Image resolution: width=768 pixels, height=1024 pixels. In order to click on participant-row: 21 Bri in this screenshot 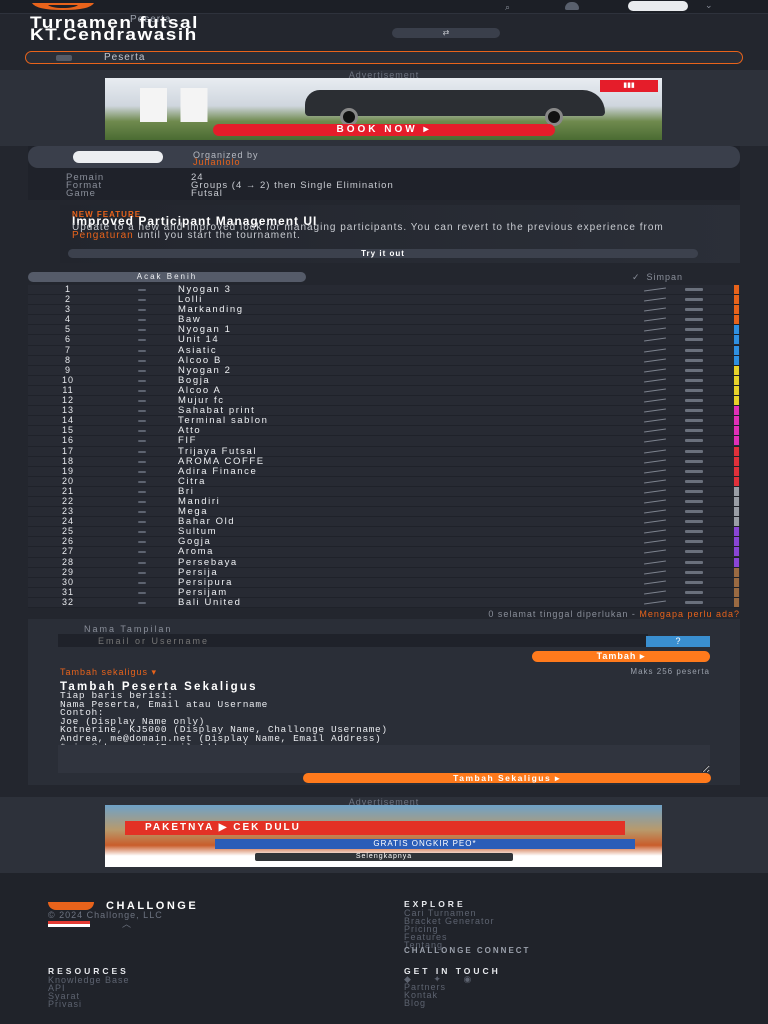, I will do `click(384, 491)`.